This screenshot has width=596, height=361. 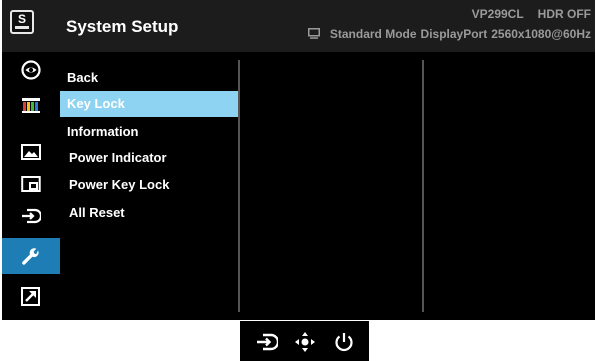 What do you see at coordinates (541, 34) in the screenshot?
I see `resolution-label: 2560x1080@60Hz` at bounding box center [541, 34].